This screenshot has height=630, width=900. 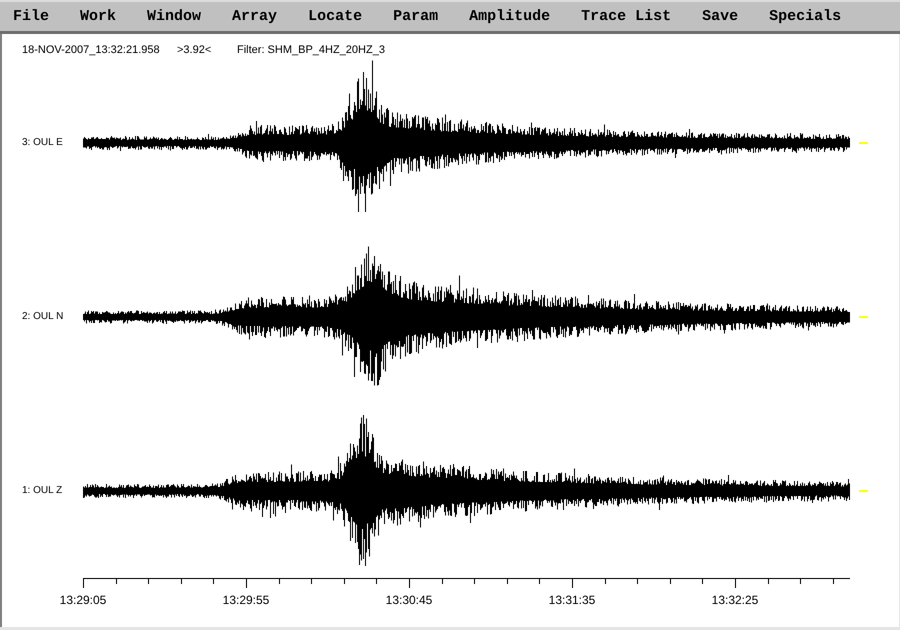 I want to click on time-label: 13:29:05, so click(x=83, y=600).